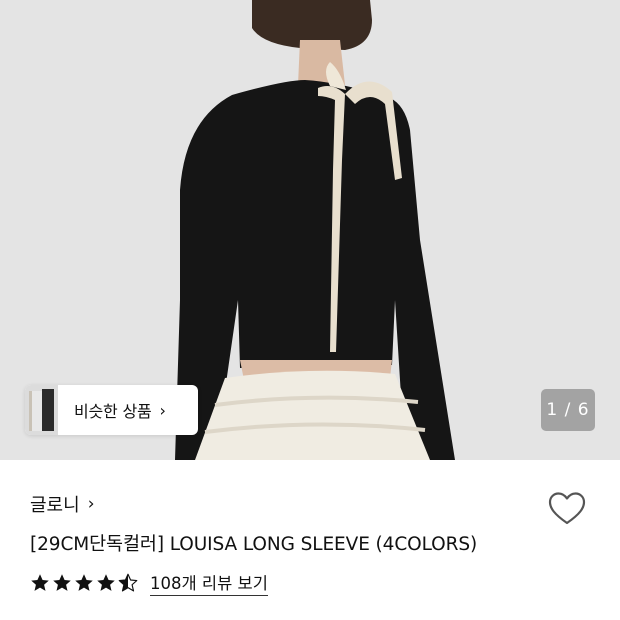 The height and width of the screenshot is (620, 620). I want to click on image-page-indicator: 1 / 6, so click(568, 410).